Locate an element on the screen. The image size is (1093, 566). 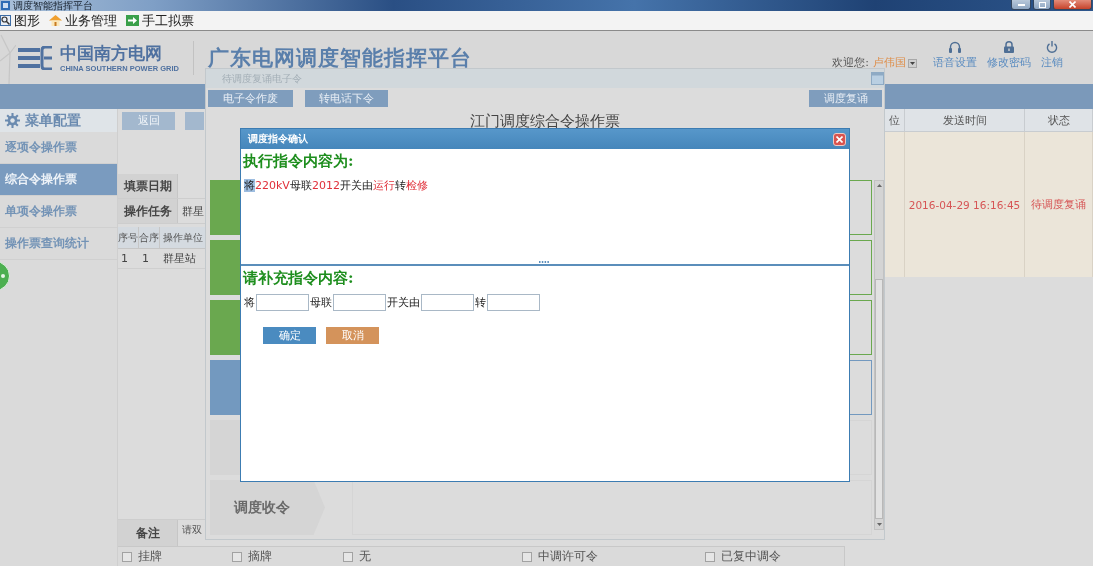
caret-down-icon is located at coordinates (879, 524).